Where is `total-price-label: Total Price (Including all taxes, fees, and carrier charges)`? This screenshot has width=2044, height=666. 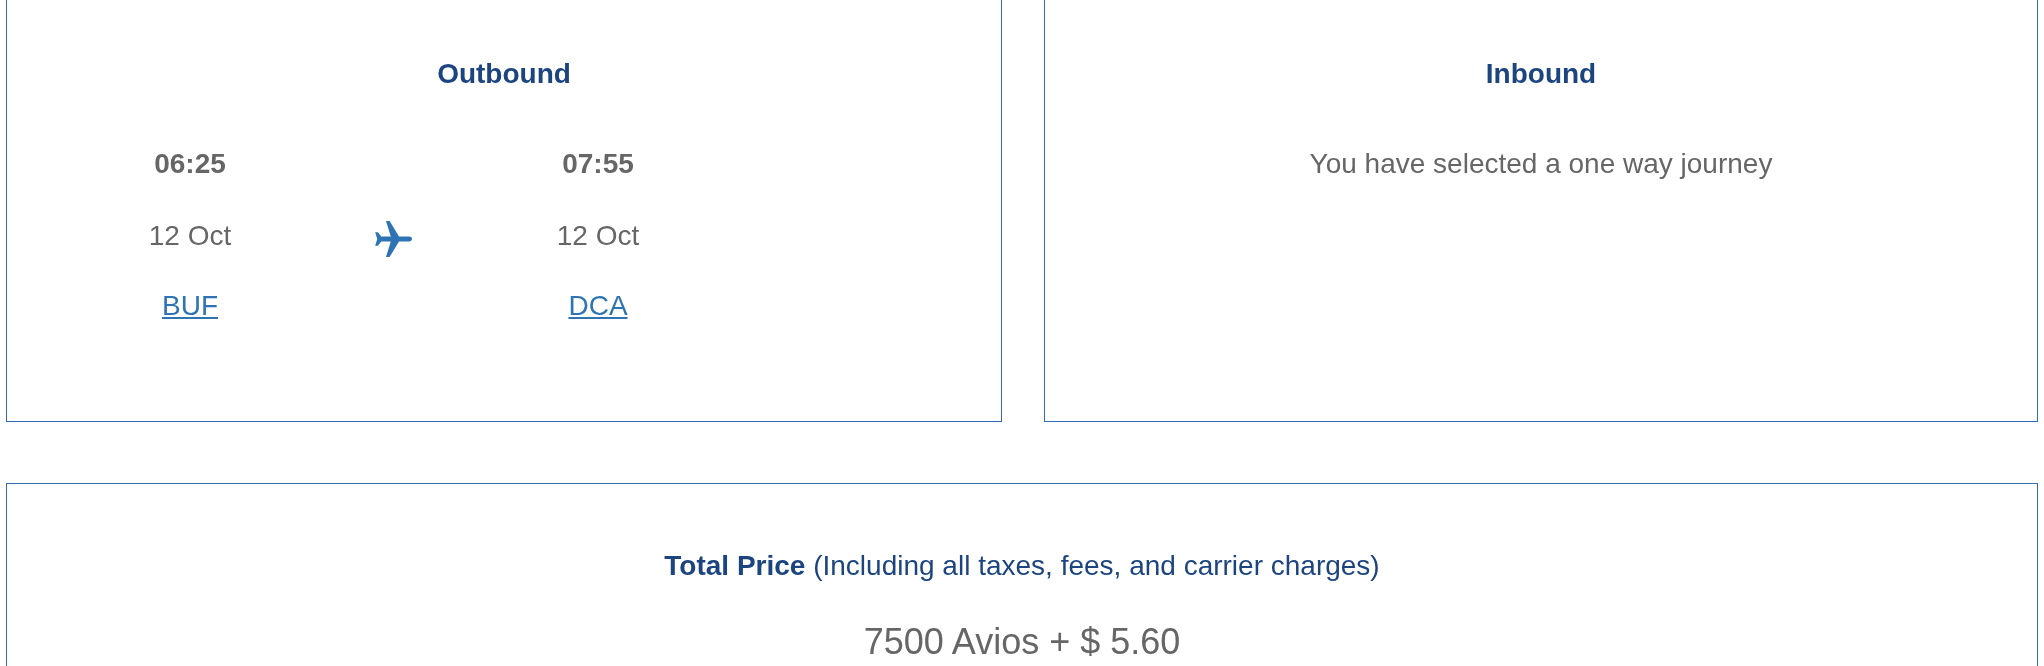 total-price-label: Total Price (Including all taxes, fees, and carrier charges) is located at coordinates (1022, 566).